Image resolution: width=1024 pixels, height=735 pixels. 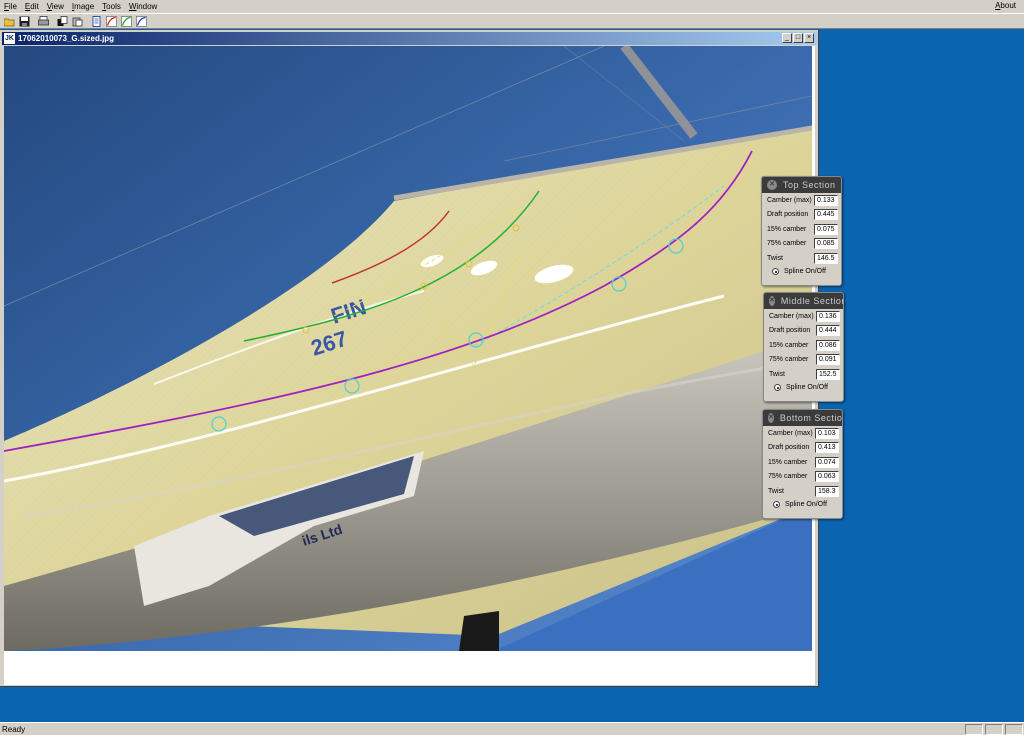 What do you see at coordinates (826, 229) in the screenshot?
I see `camber-15-value: 0.075` at bounding box center [826, 229].